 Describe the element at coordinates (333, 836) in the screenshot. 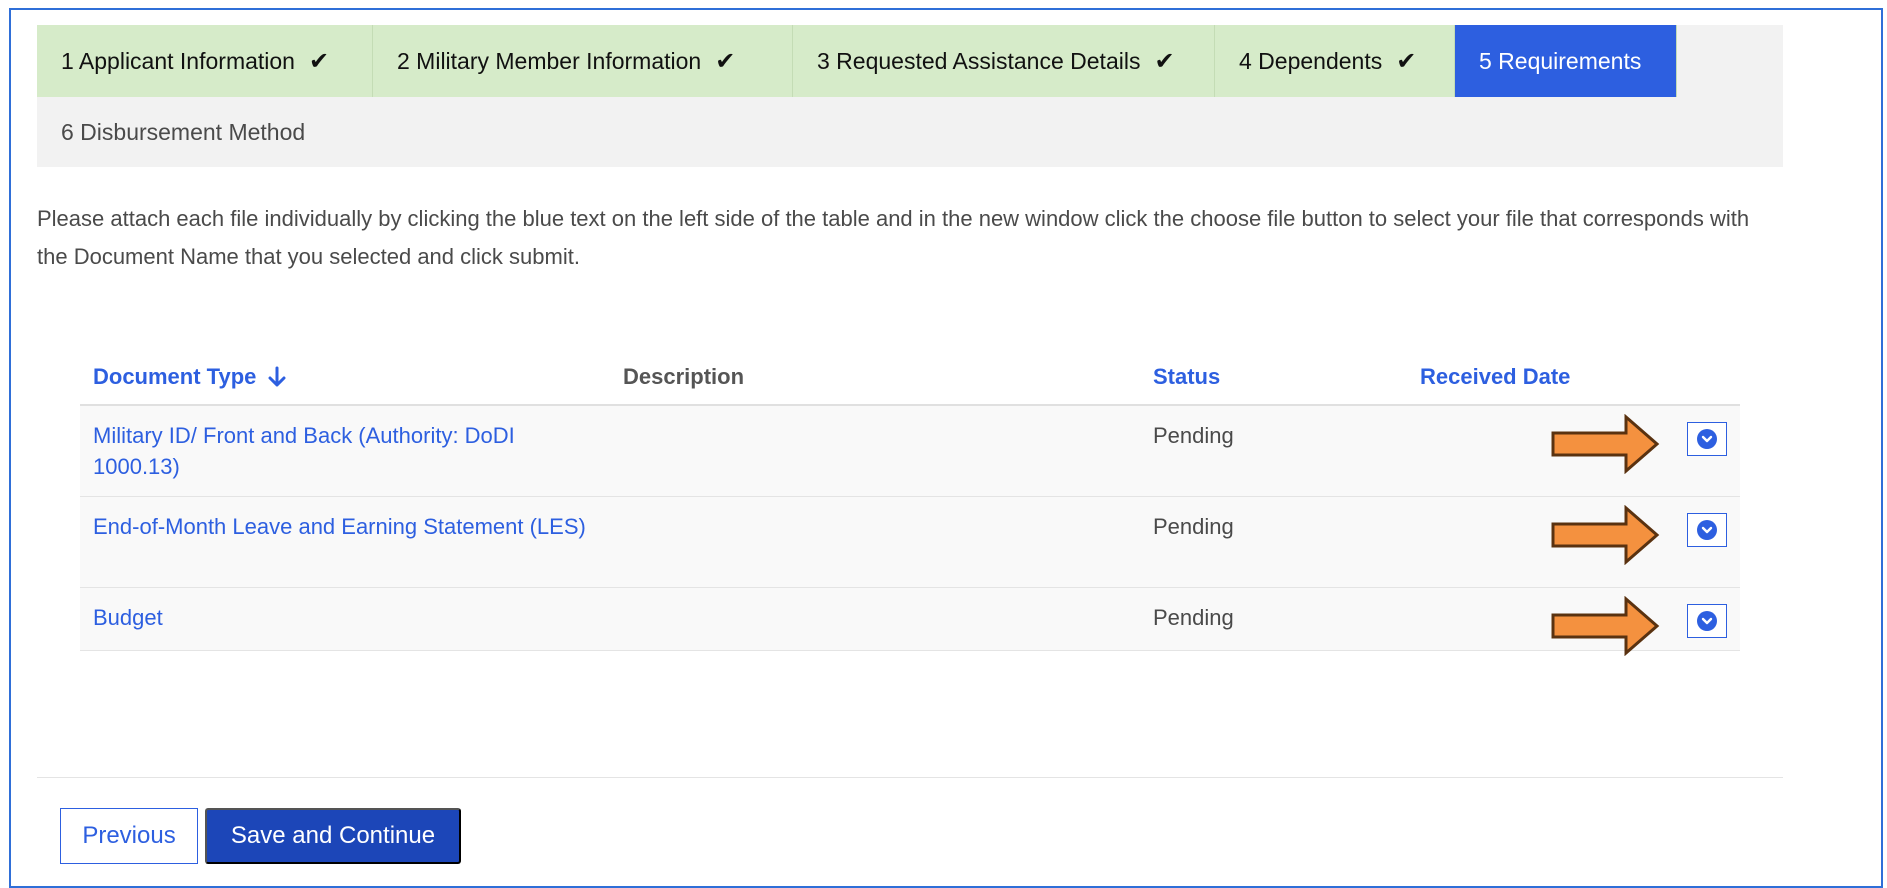

I see `save-and-continue-button: Save and Continue` at that location.